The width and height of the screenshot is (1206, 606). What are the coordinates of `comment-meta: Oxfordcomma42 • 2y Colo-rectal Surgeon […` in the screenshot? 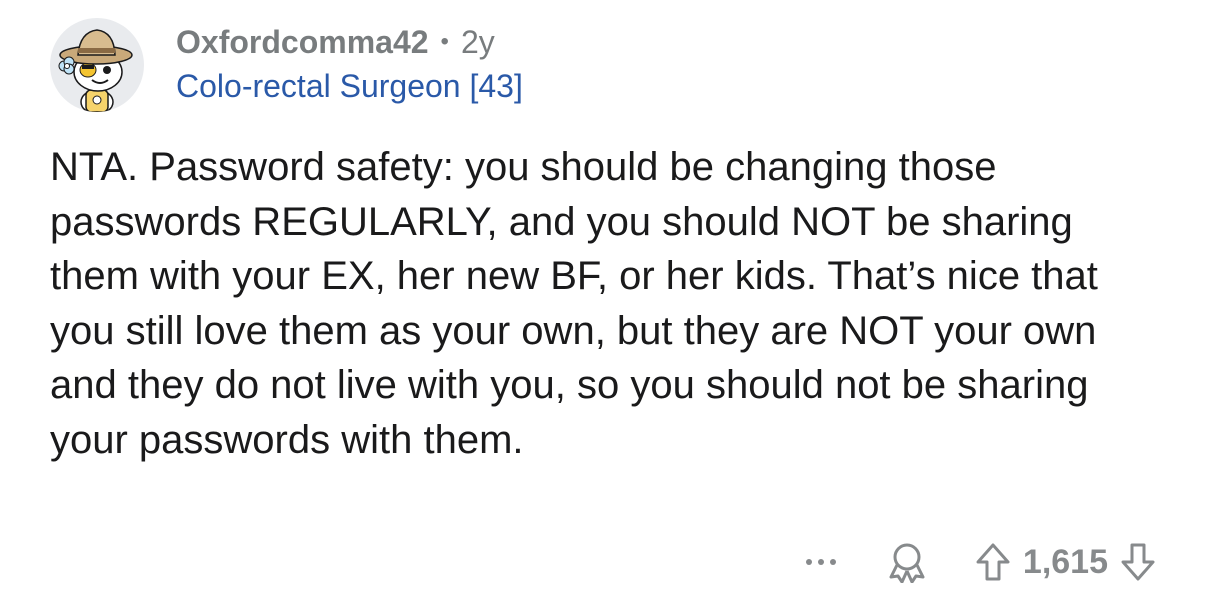 It's located at (349, 64).